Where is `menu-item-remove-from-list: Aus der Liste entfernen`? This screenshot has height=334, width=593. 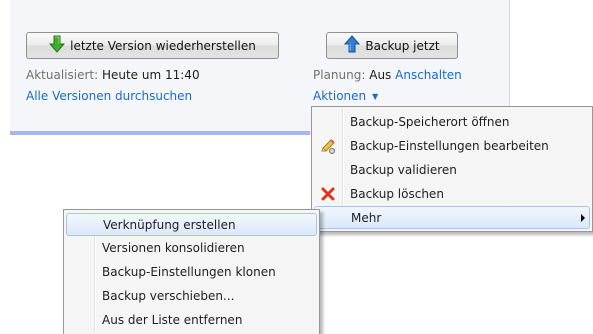
menu-item-remove-from-list: Aus der Liste entfernen is located at coordinates (191, 320).